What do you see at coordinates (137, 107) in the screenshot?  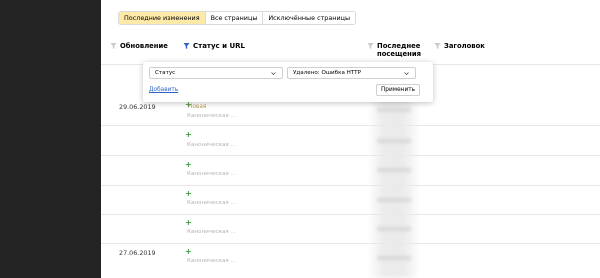 I see `row-date: 29.06.2019` at bounding box center [137, 107].